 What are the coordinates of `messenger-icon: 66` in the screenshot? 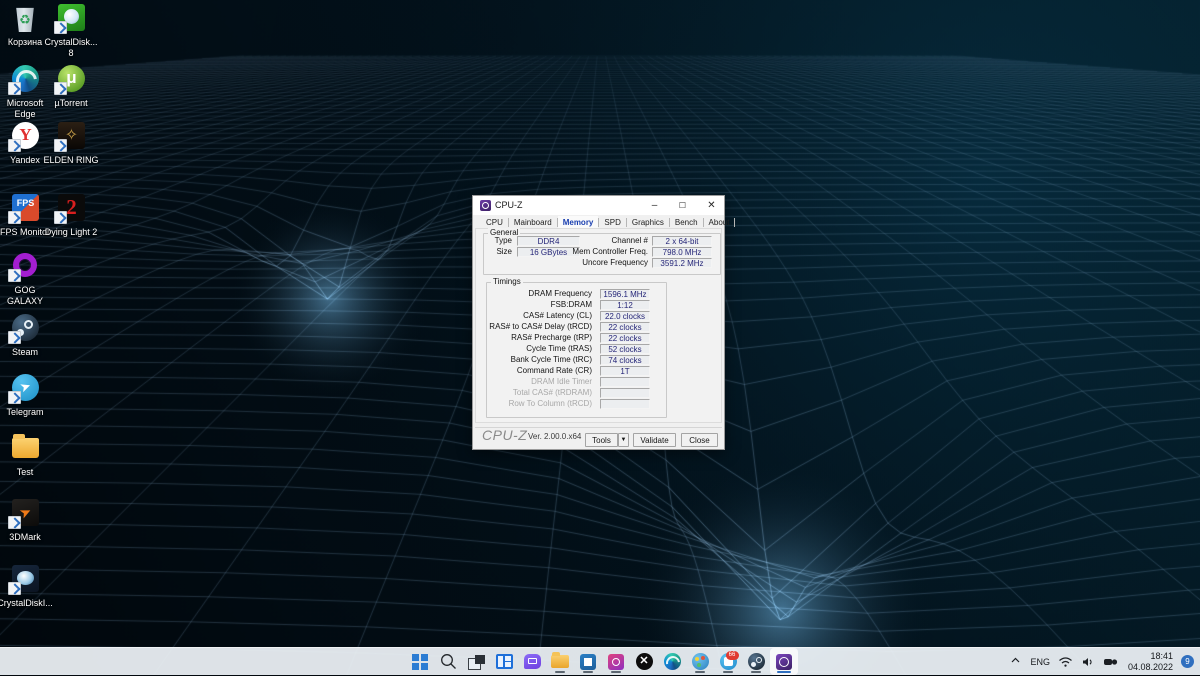 It's located at (729, 660).